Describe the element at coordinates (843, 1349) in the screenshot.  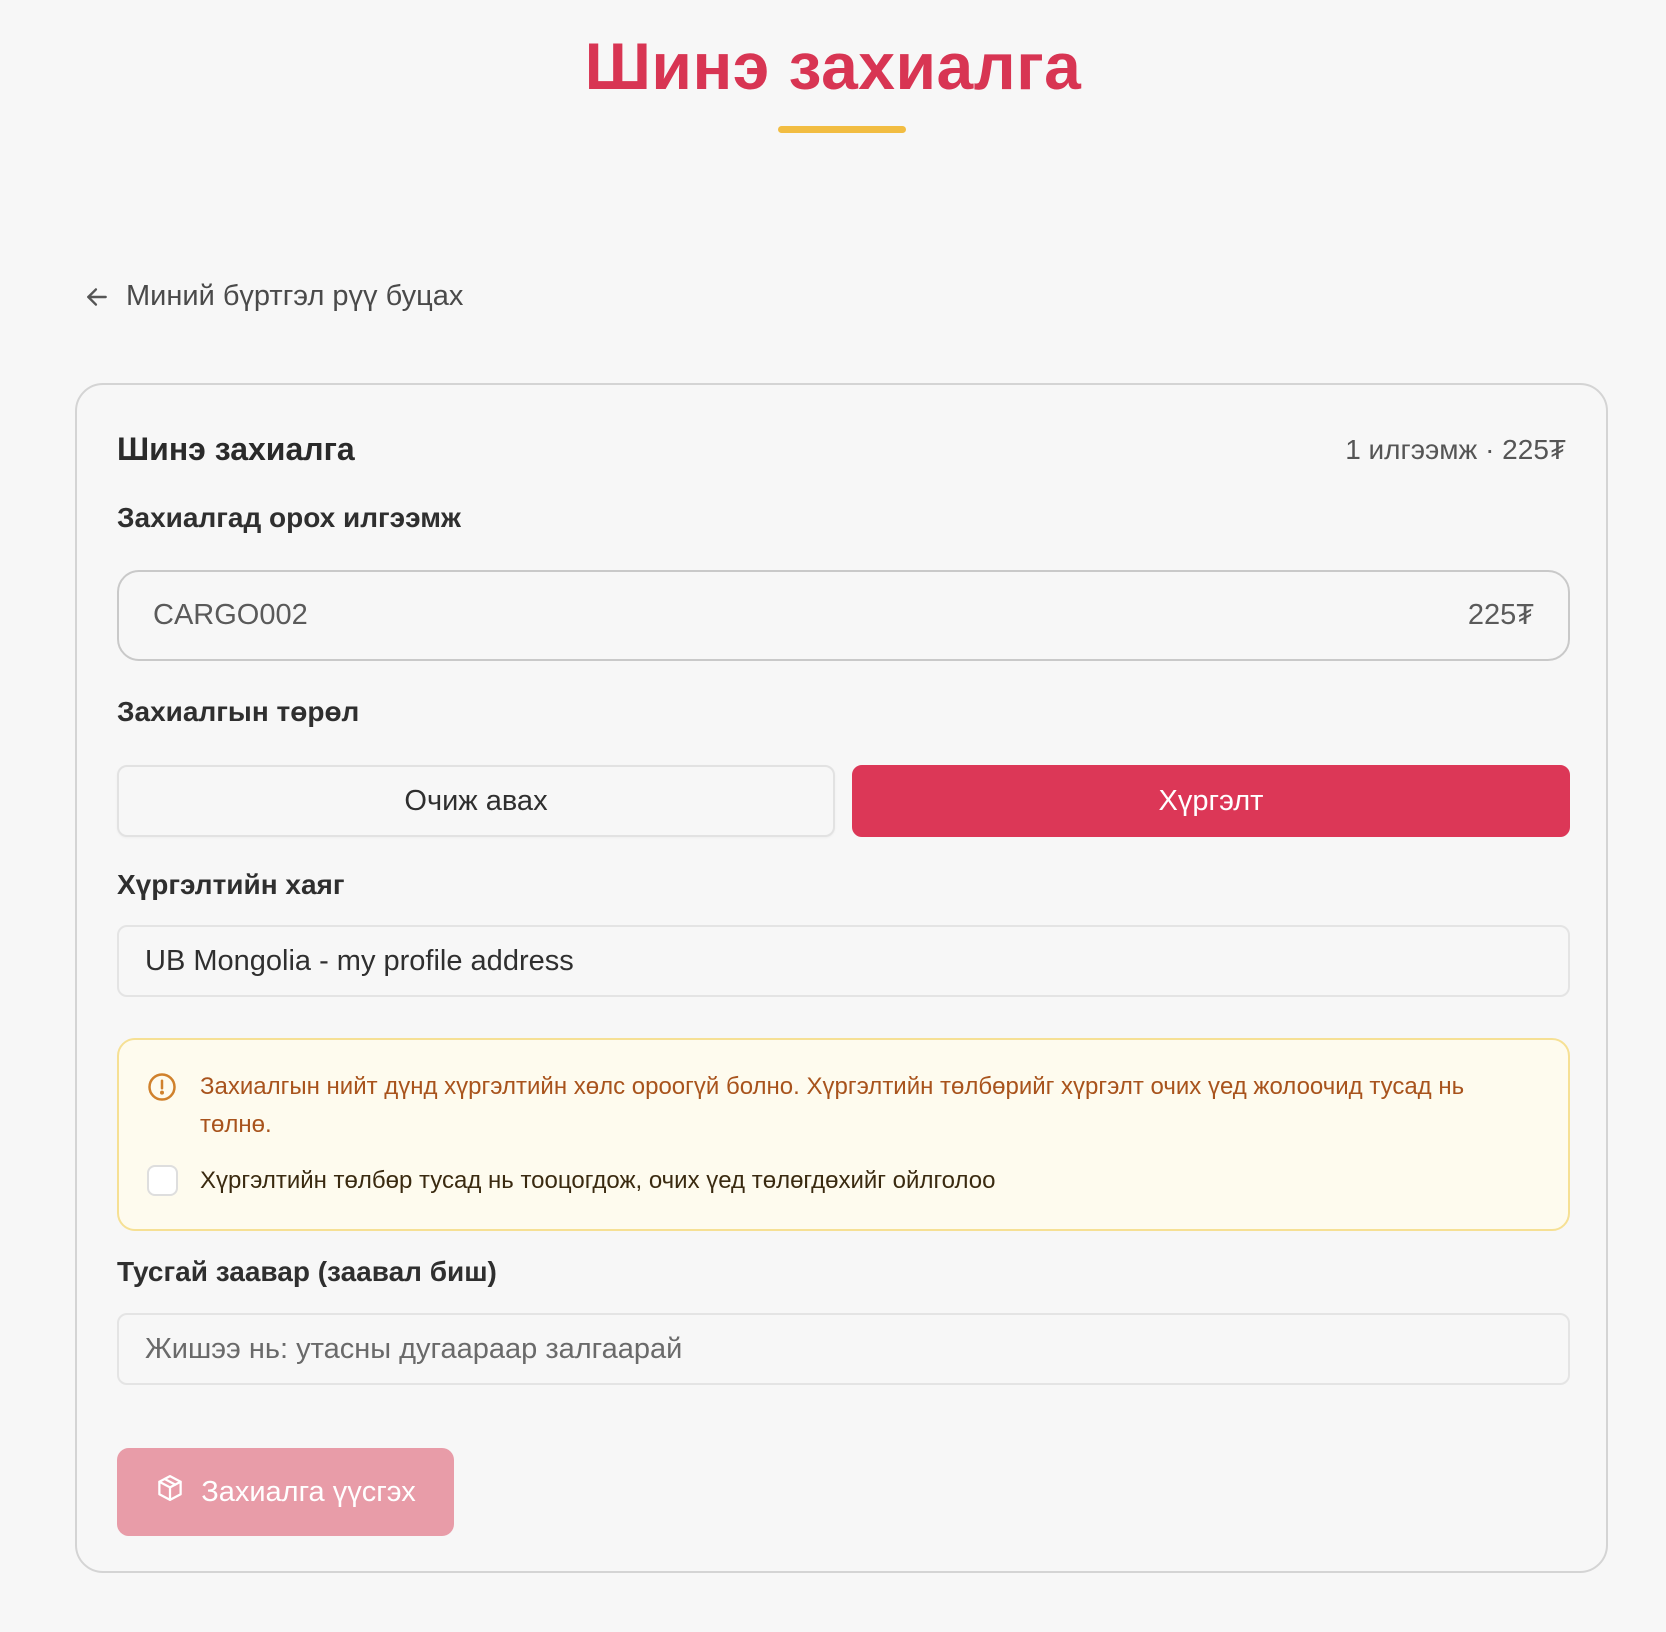
I see `instructions-input` at that location.